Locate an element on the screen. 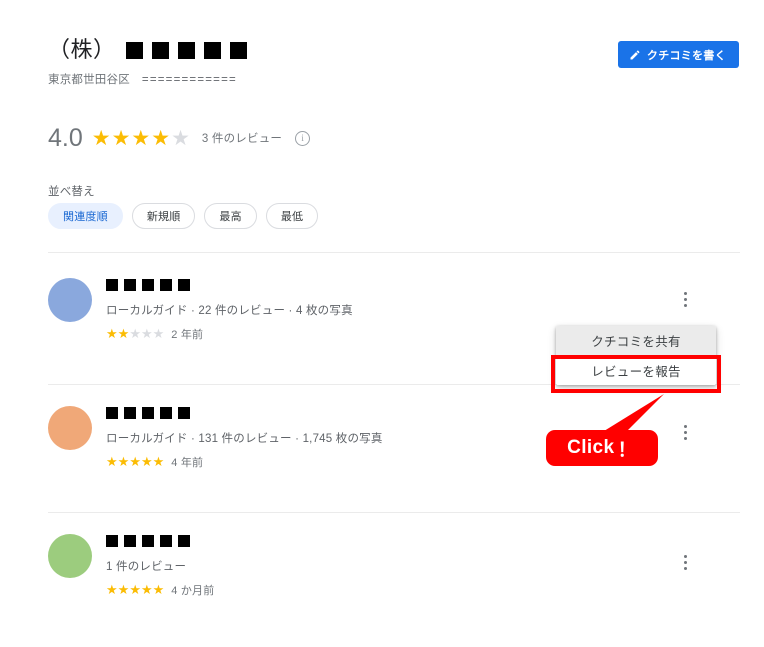  review-timestamp: 4 か月前 is located at coordinates (193, 590).